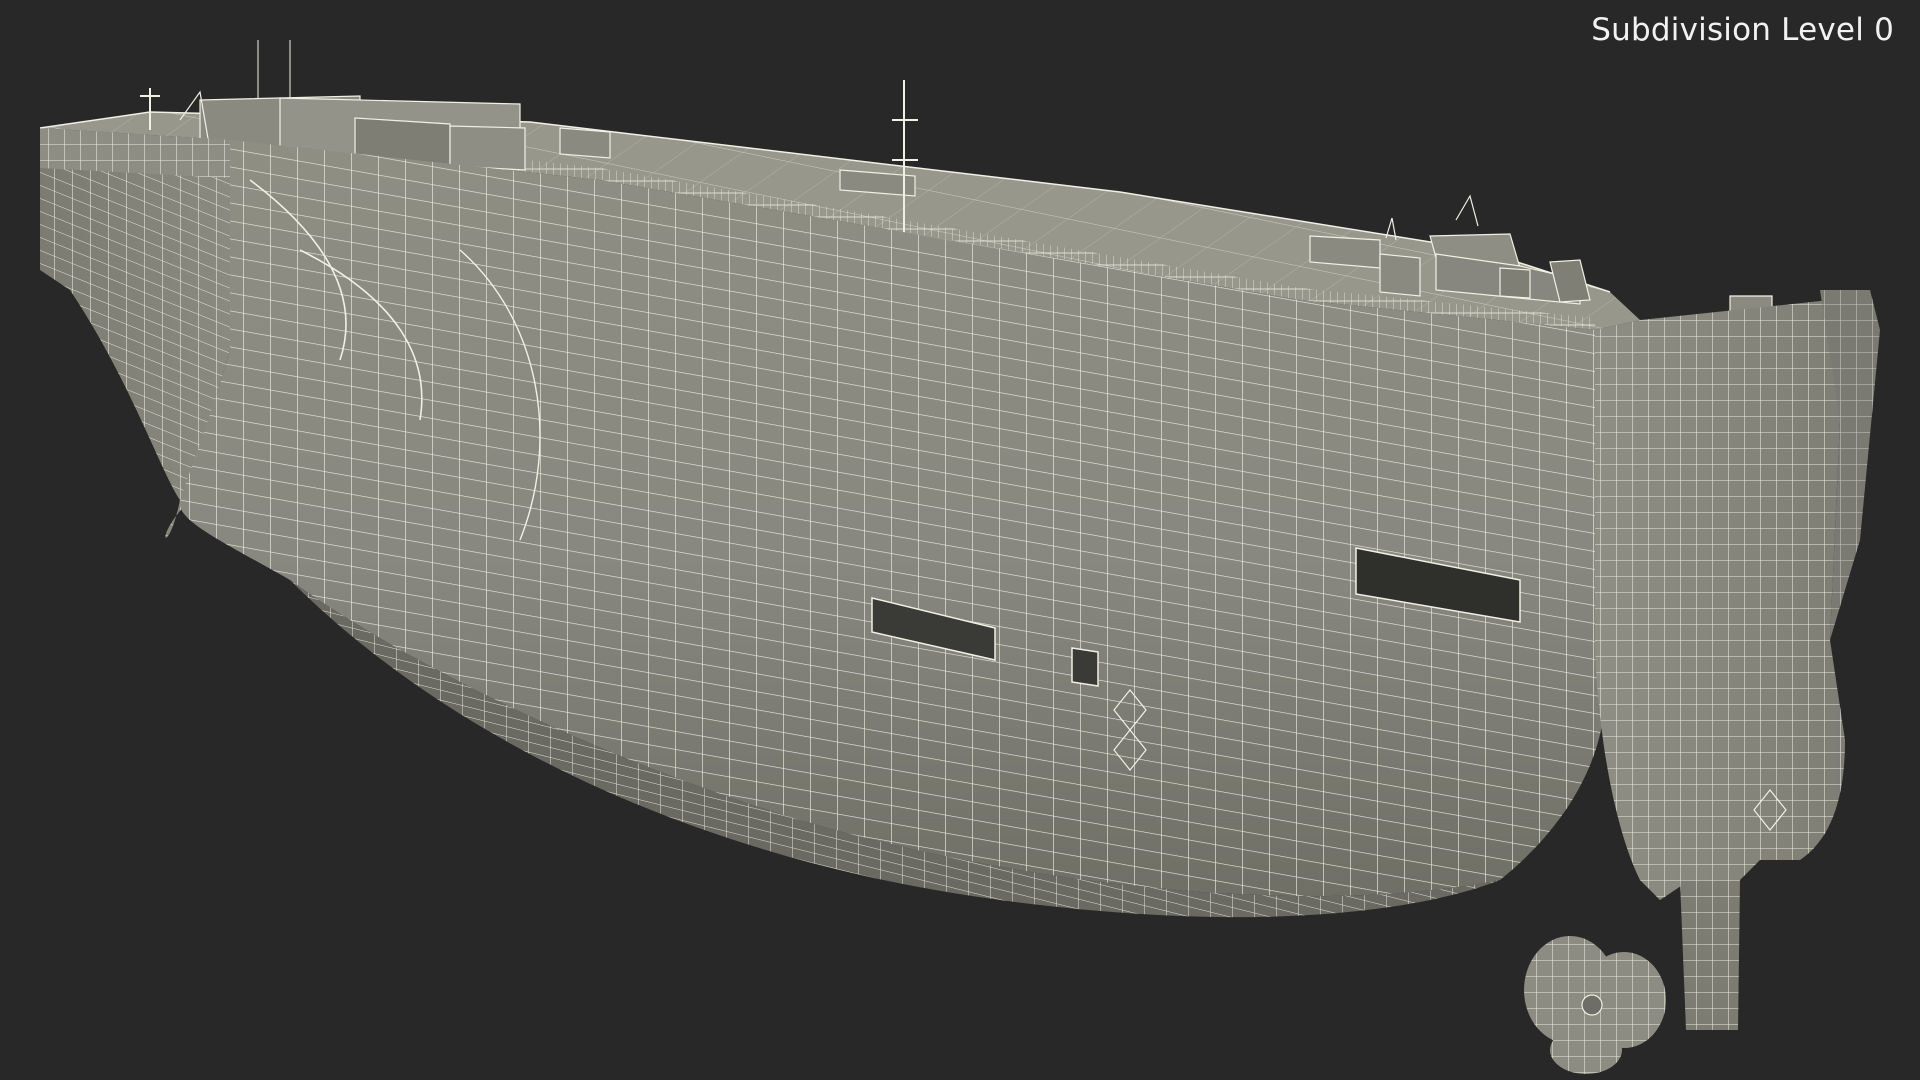  Describe the element at coordinates (1737, 595) in the screenshot. I see `bow-section` at that location.